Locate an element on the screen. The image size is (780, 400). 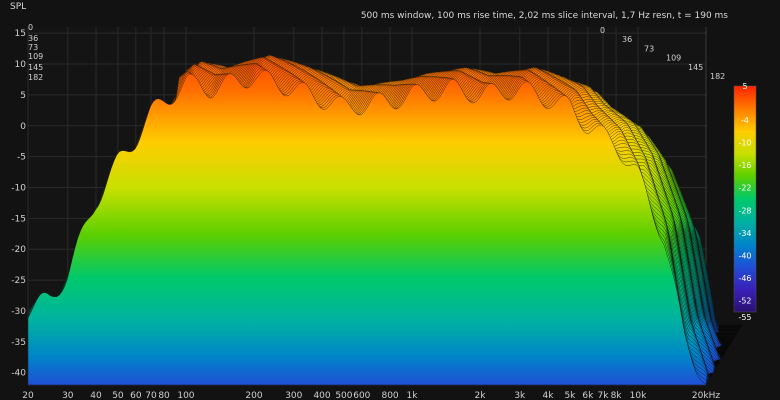
x-tick-label: 100 is located at coordinates (185, 395).